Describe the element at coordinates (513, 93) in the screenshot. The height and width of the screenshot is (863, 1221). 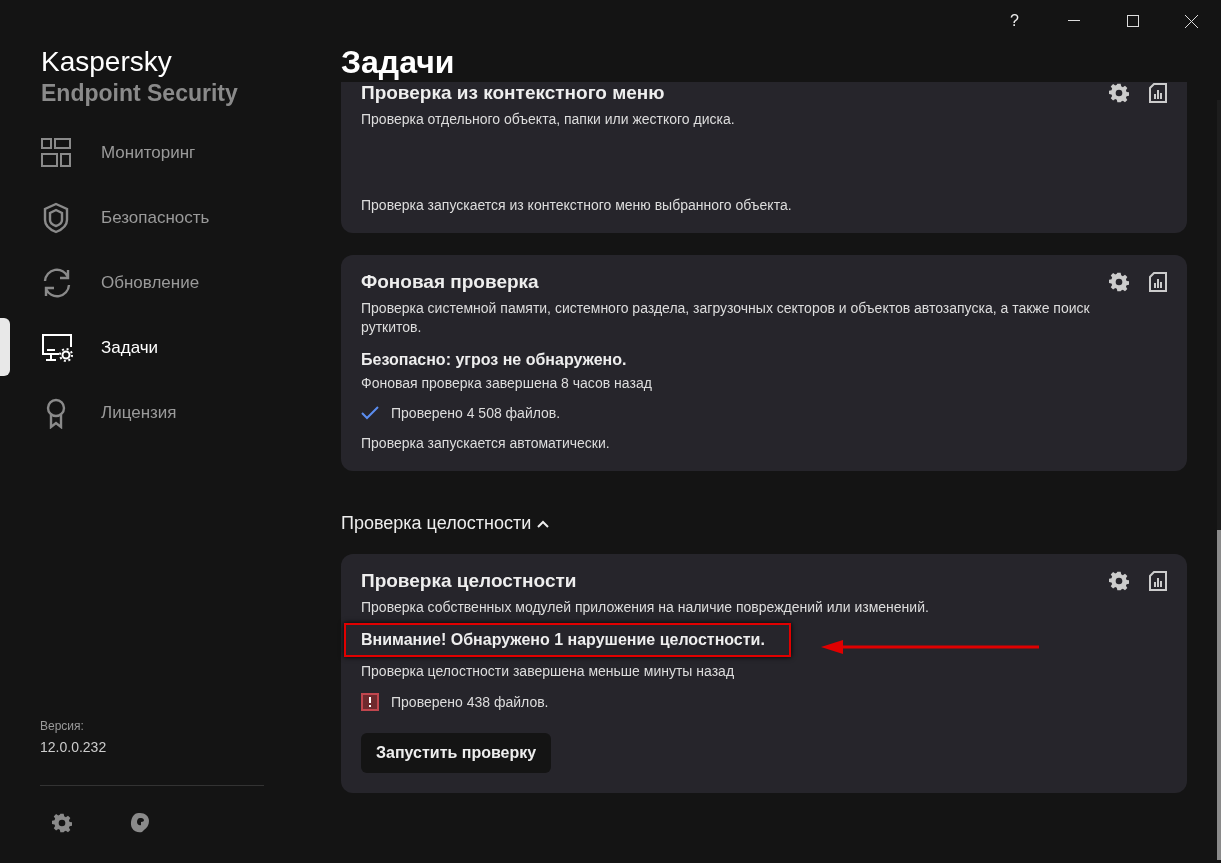
I see `card-title: Проверка из контекстного меню` at that location.